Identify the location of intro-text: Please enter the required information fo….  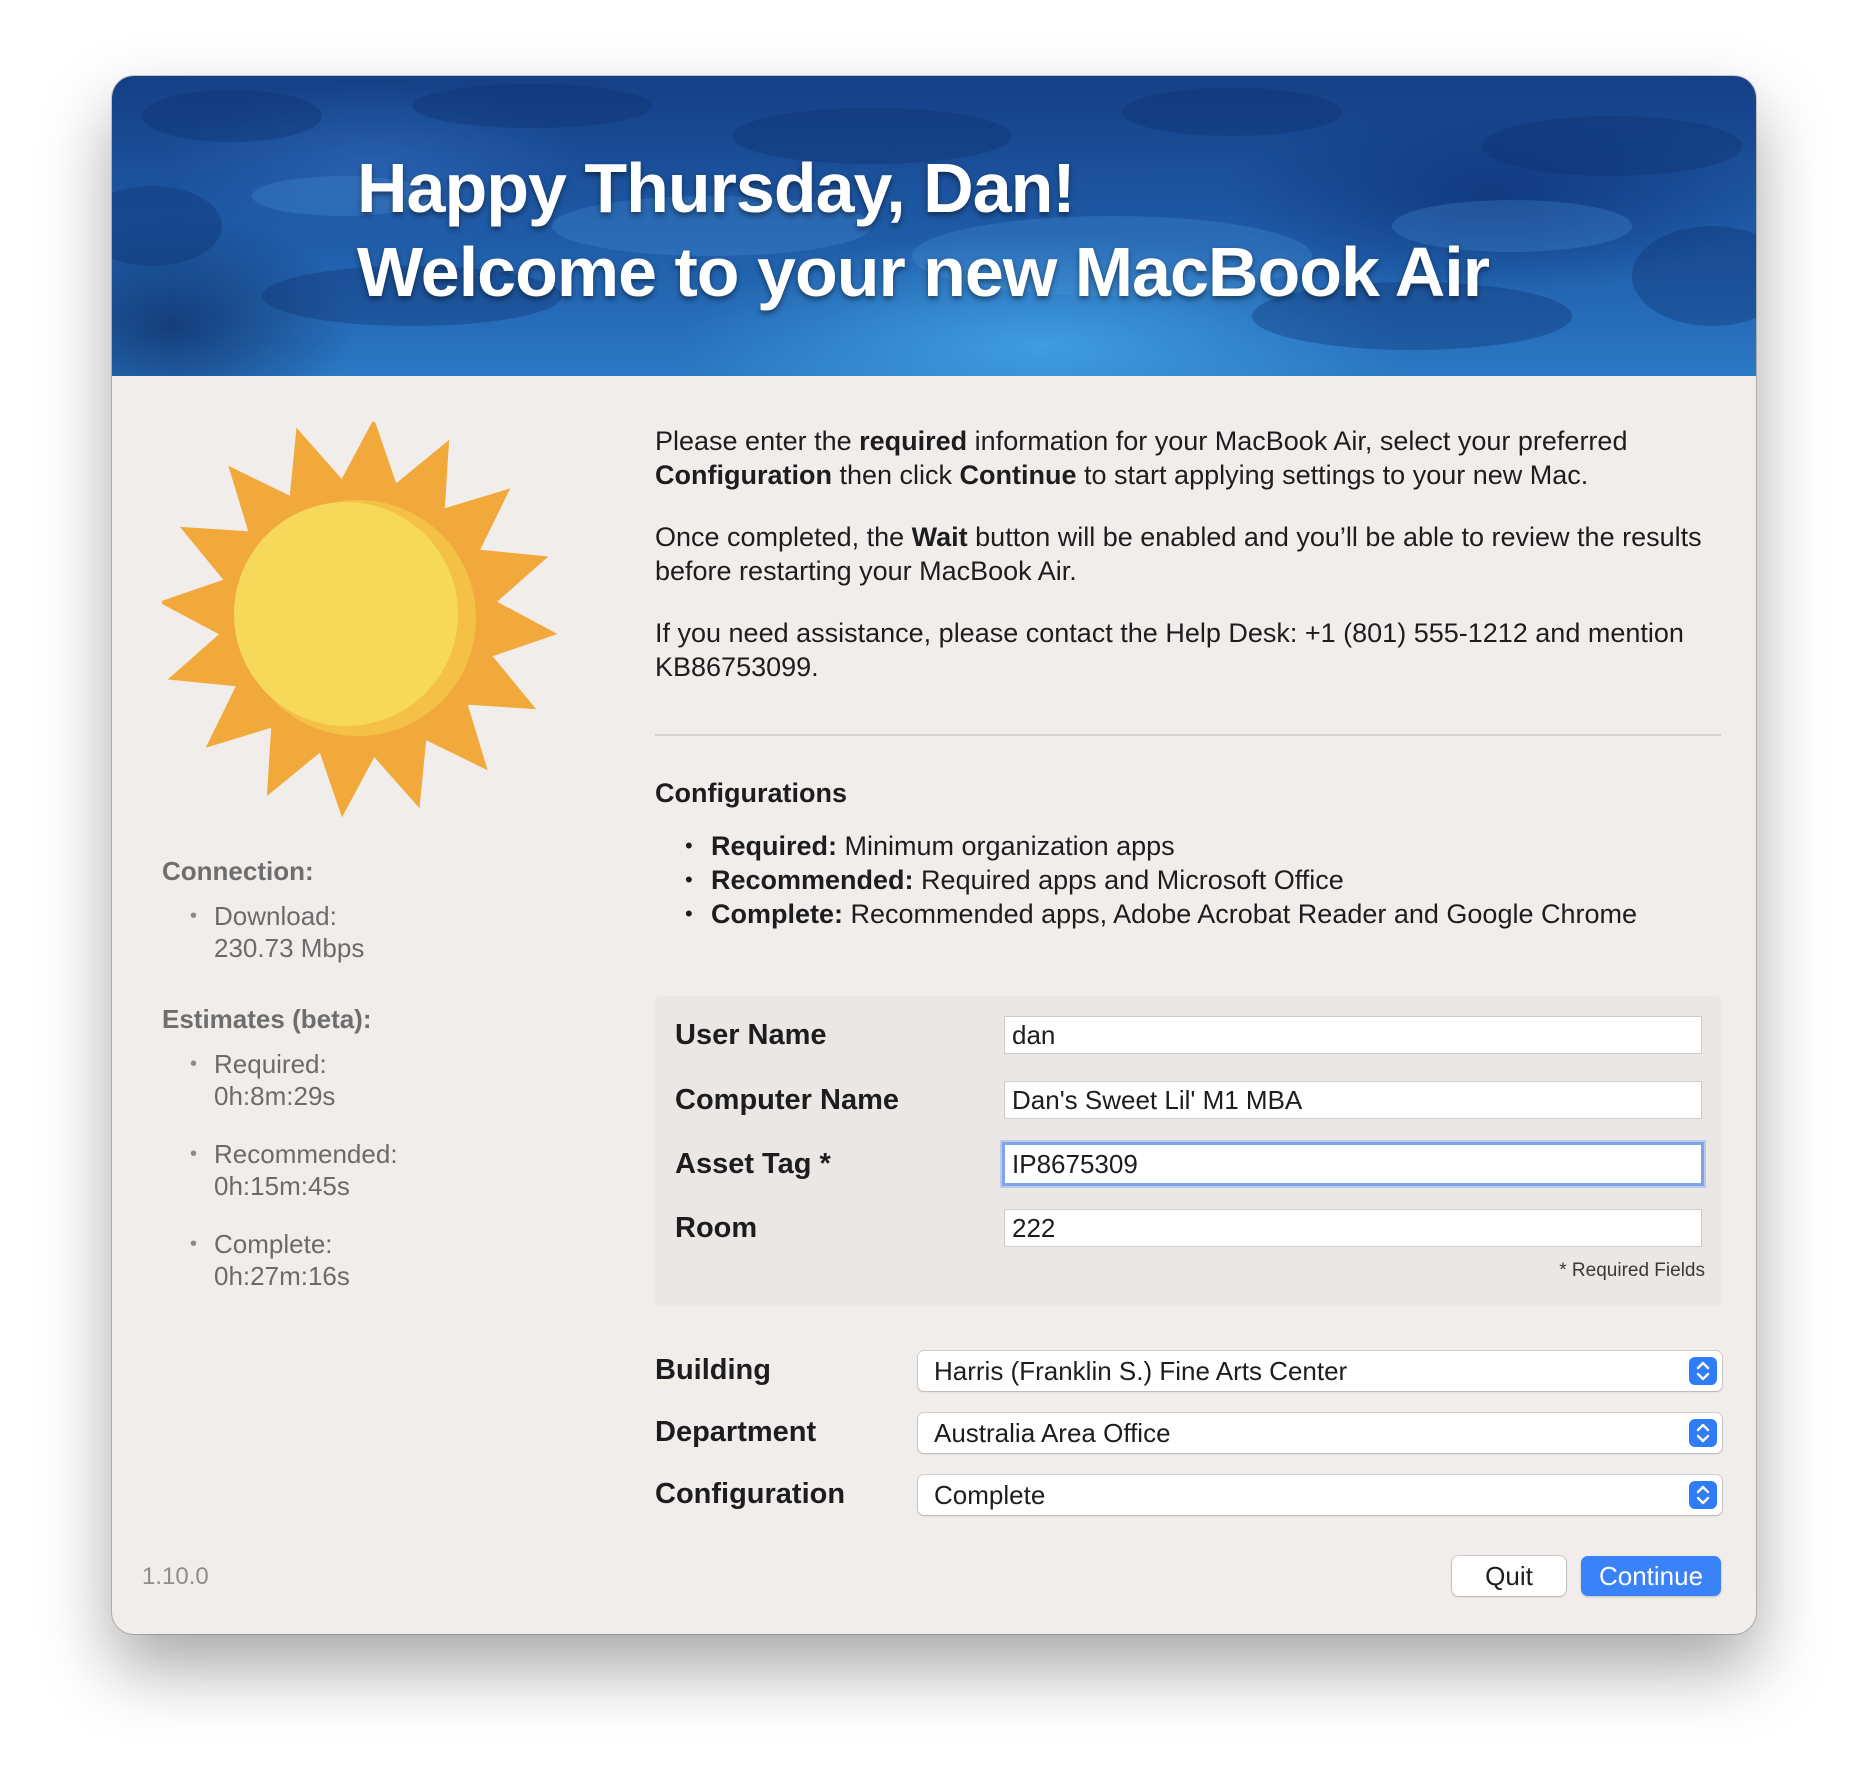
(1188, 554).